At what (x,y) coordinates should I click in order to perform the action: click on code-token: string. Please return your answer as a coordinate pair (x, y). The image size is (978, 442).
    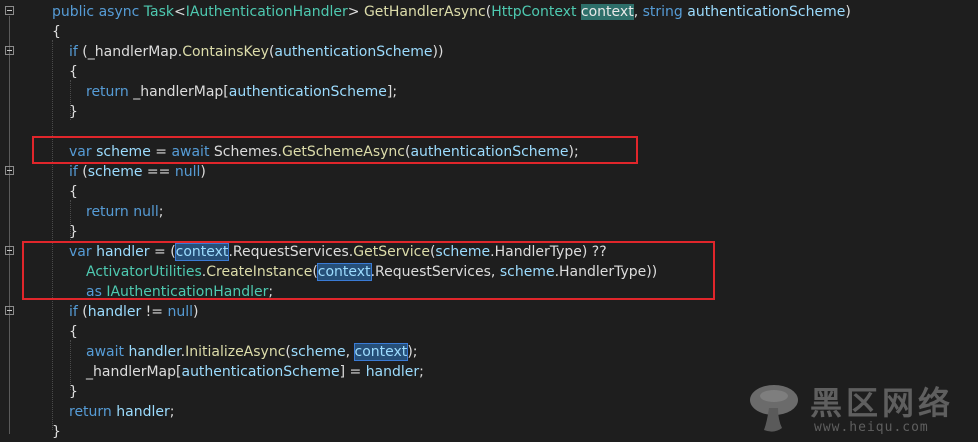
    Looking at the image, I should click on (662, 12).